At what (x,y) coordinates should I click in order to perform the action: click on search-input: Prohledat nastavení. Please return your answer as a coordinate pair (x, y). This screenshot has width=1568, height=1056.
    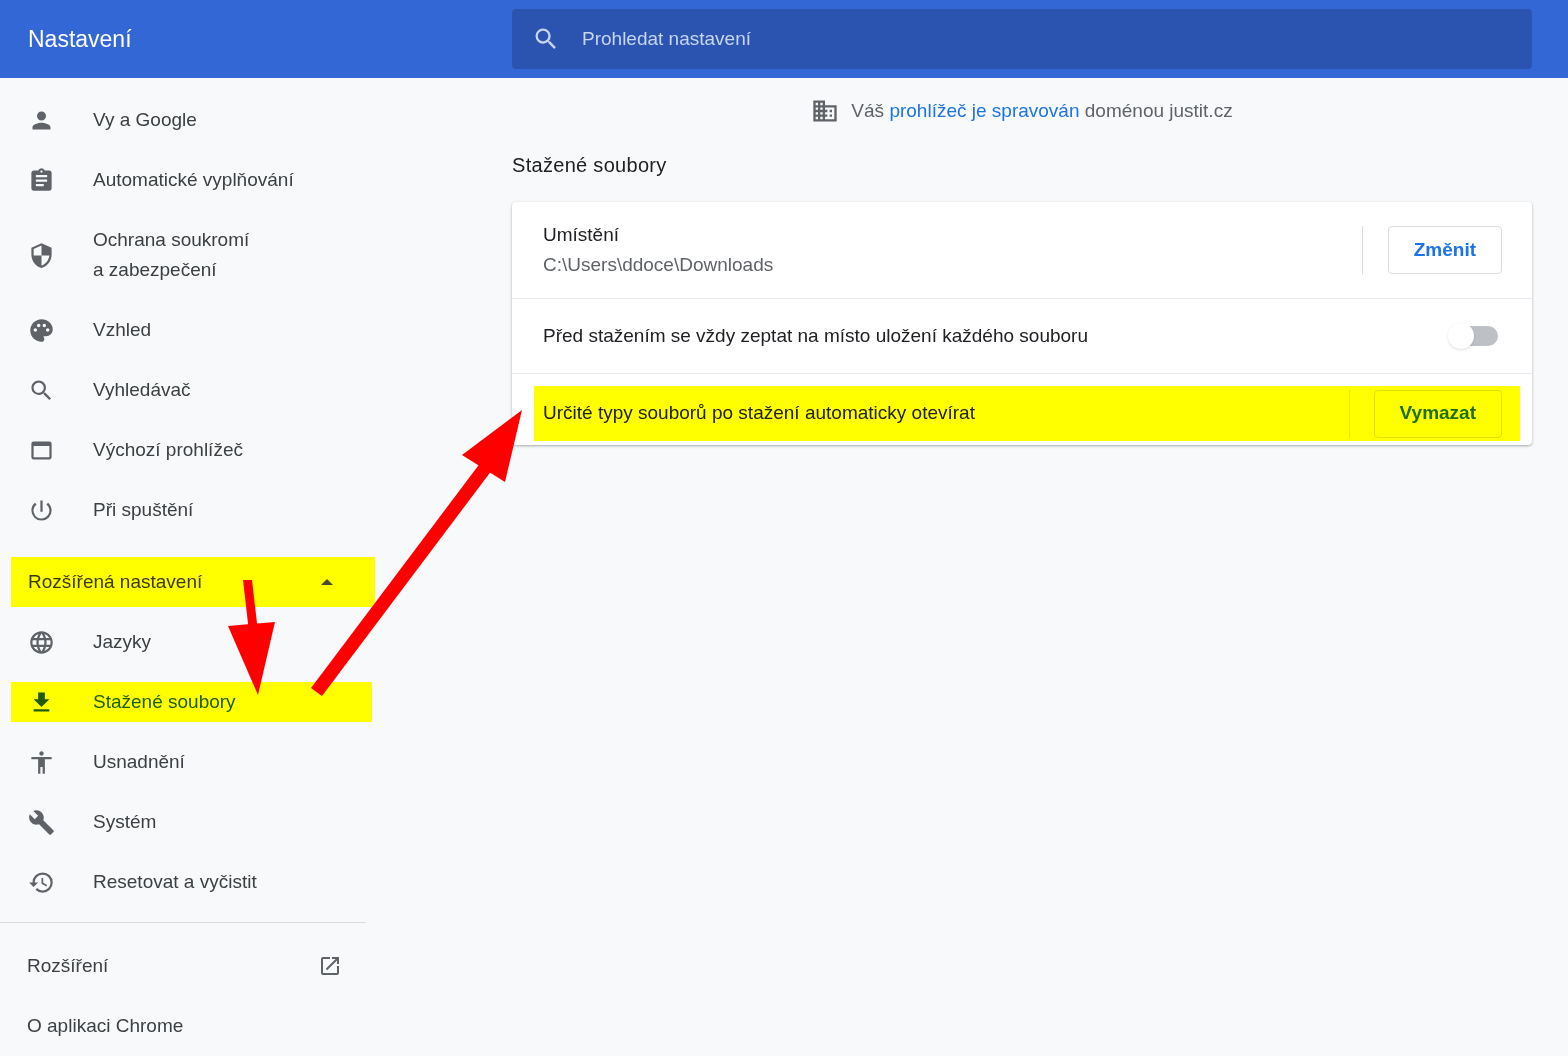
    Looking at the image, I should click on (1057, 39).